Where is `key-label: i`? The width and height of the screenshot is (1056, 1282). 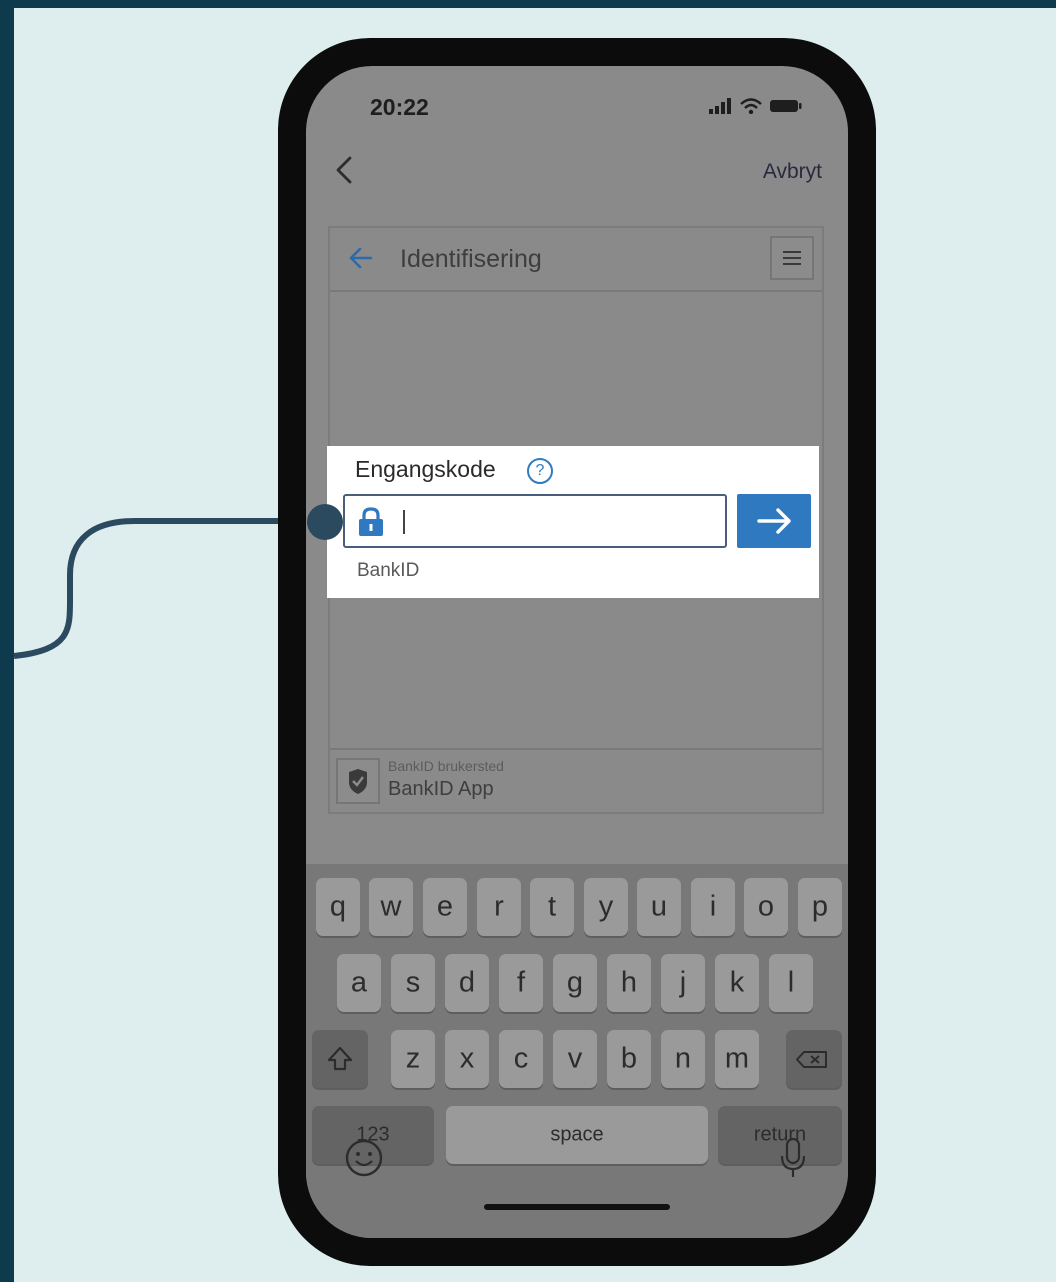 key-label: i is located at coordinates (713, 906).